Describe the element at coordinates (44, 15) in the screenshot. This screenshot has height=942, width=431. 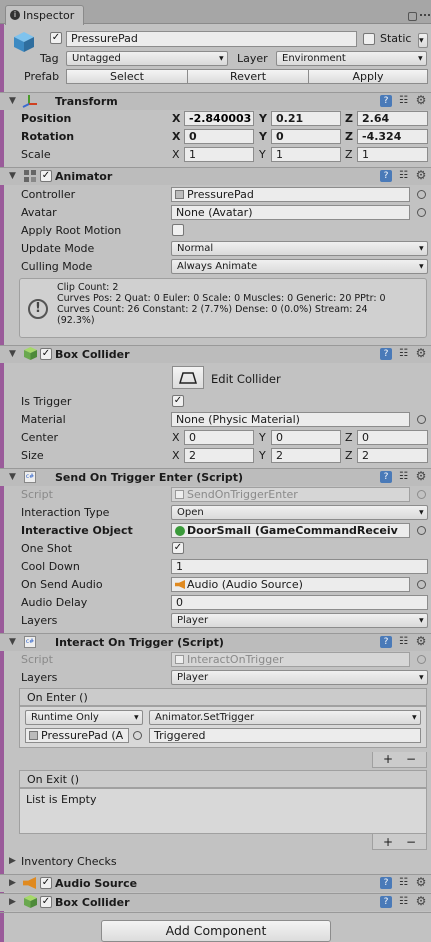
I see `tab-inspector: i Inspector` at that location.